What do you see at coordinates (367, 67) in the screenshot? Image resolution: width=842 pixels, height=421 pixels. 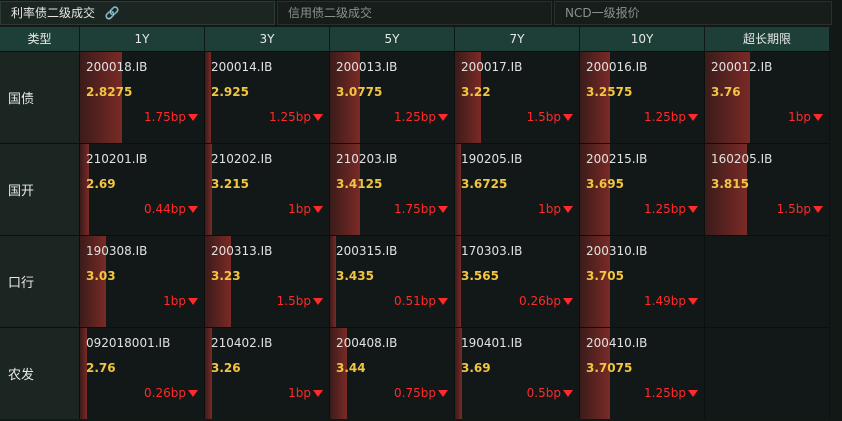 I see `bond-code: 200013.IB` at bounding box center [367, 67].